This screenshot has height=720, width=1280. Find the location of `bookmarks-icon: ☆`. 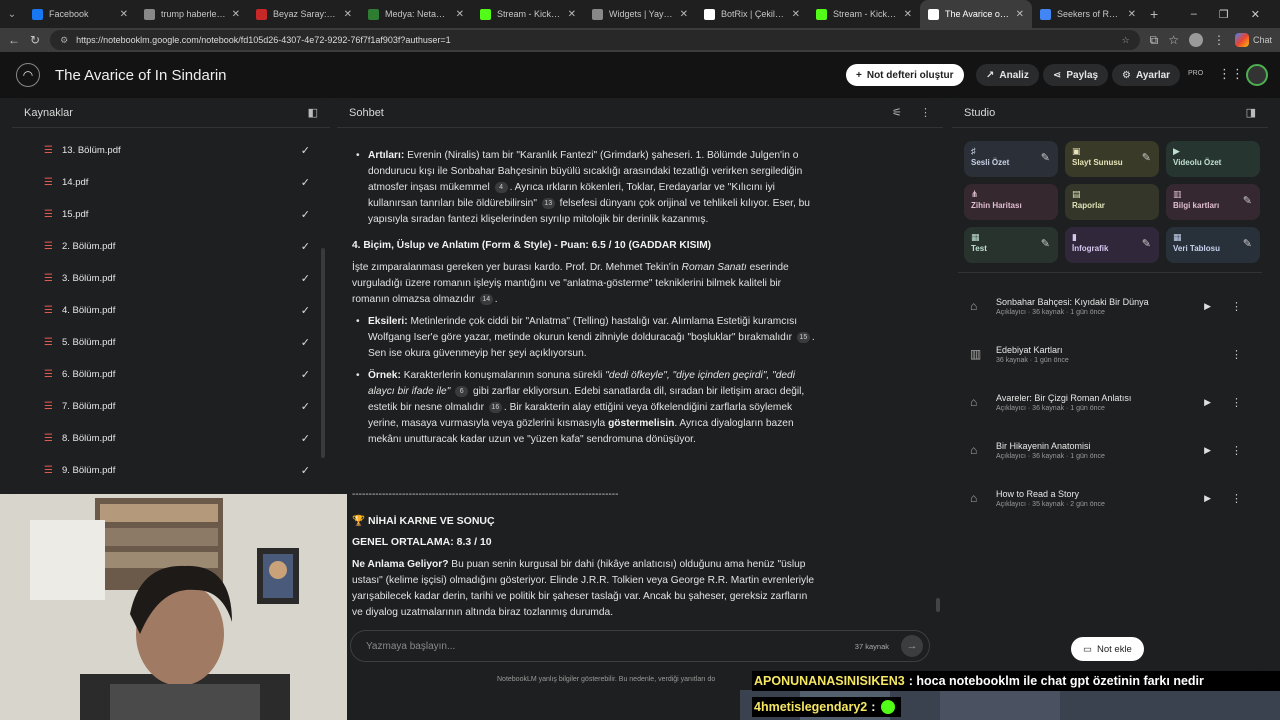

bookmarks-icon: ☆ is located at coordinates (1173, 40).